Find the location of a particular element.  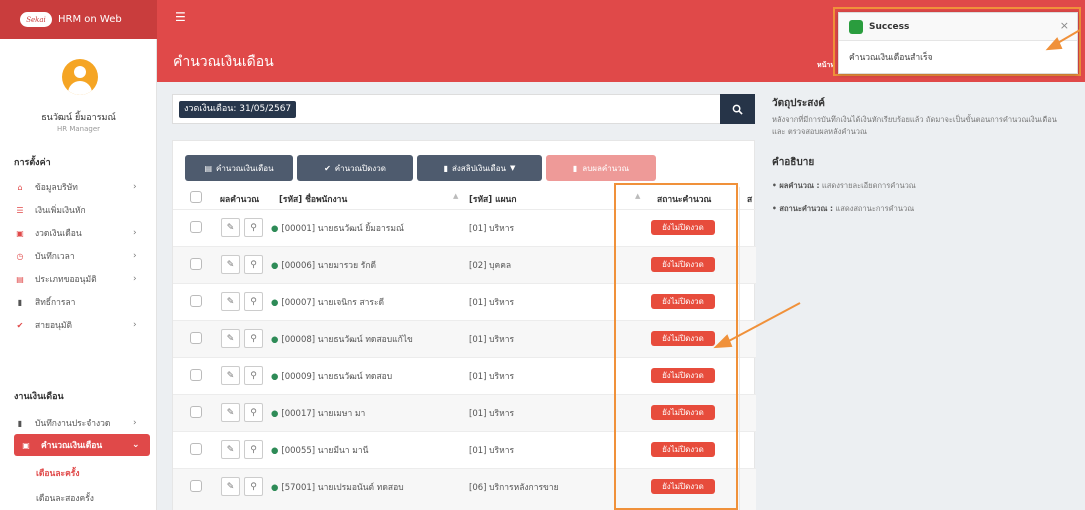

sidebar-item-income-deduction: ☰ เงินเพิ่มเงินหัก is located at coordinates (78, 210).